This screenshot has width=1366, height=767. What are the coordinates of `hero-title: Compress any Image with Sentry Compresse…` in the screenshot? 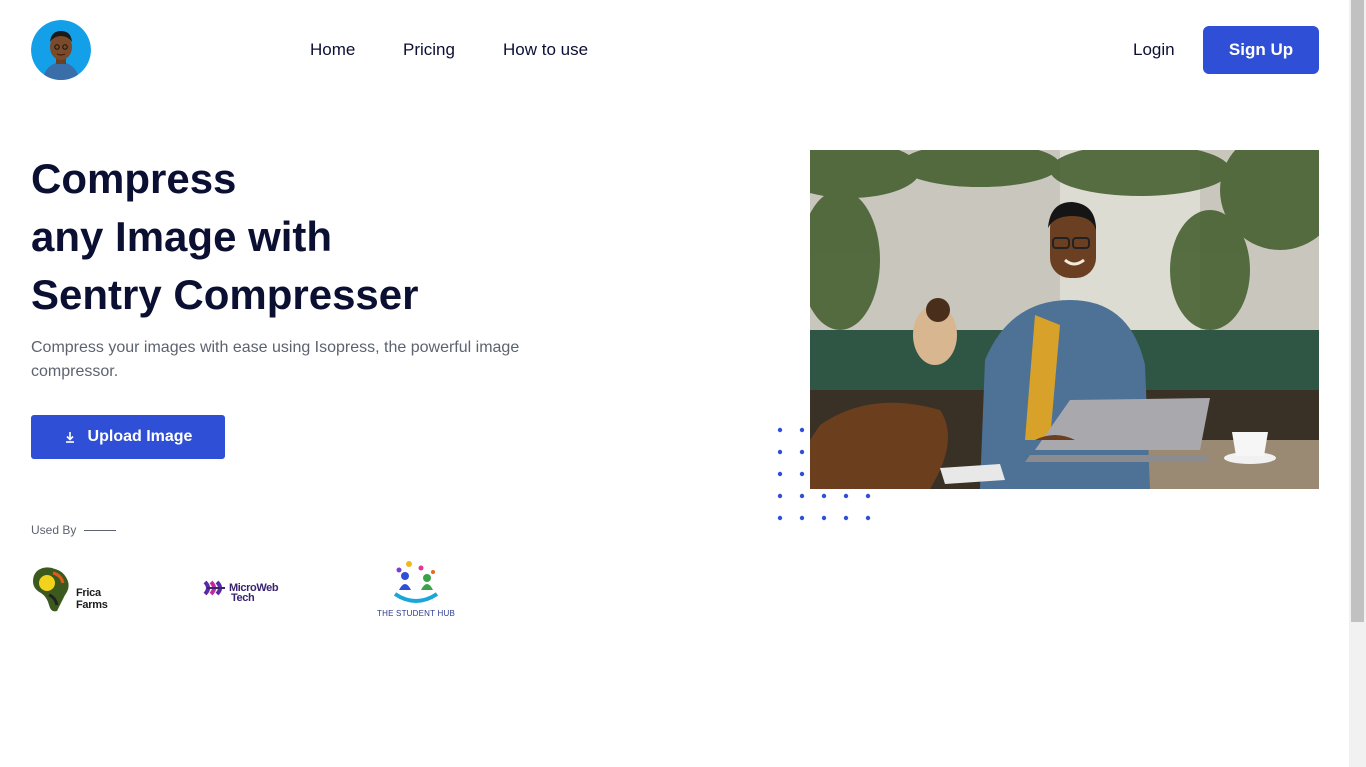 It's located at (311, 237).